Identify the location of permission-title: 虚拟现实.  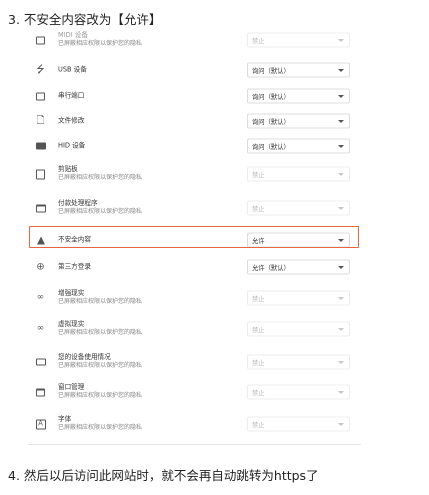
(71, 324).